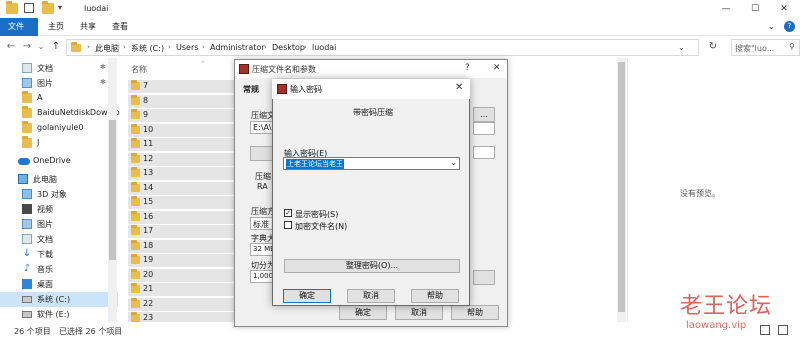  What do you see at coordinates (771, 27) in the screenshot?
I see `ribbon-expand-icon: ⌄` at bounding box center [771, 27].